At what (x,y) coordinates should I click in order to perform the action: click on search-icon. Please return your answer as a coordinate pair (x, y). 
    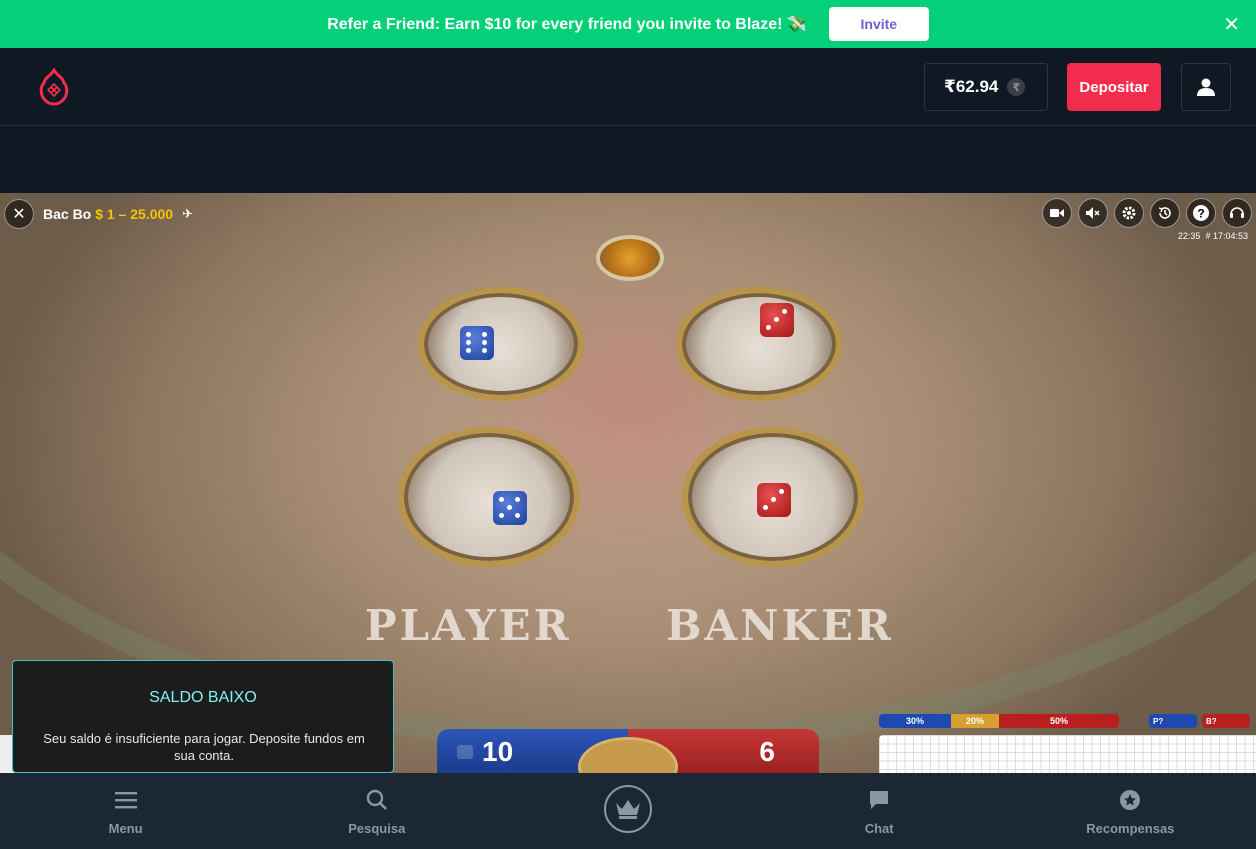
    Looking at the image, I should click on (377, 800).